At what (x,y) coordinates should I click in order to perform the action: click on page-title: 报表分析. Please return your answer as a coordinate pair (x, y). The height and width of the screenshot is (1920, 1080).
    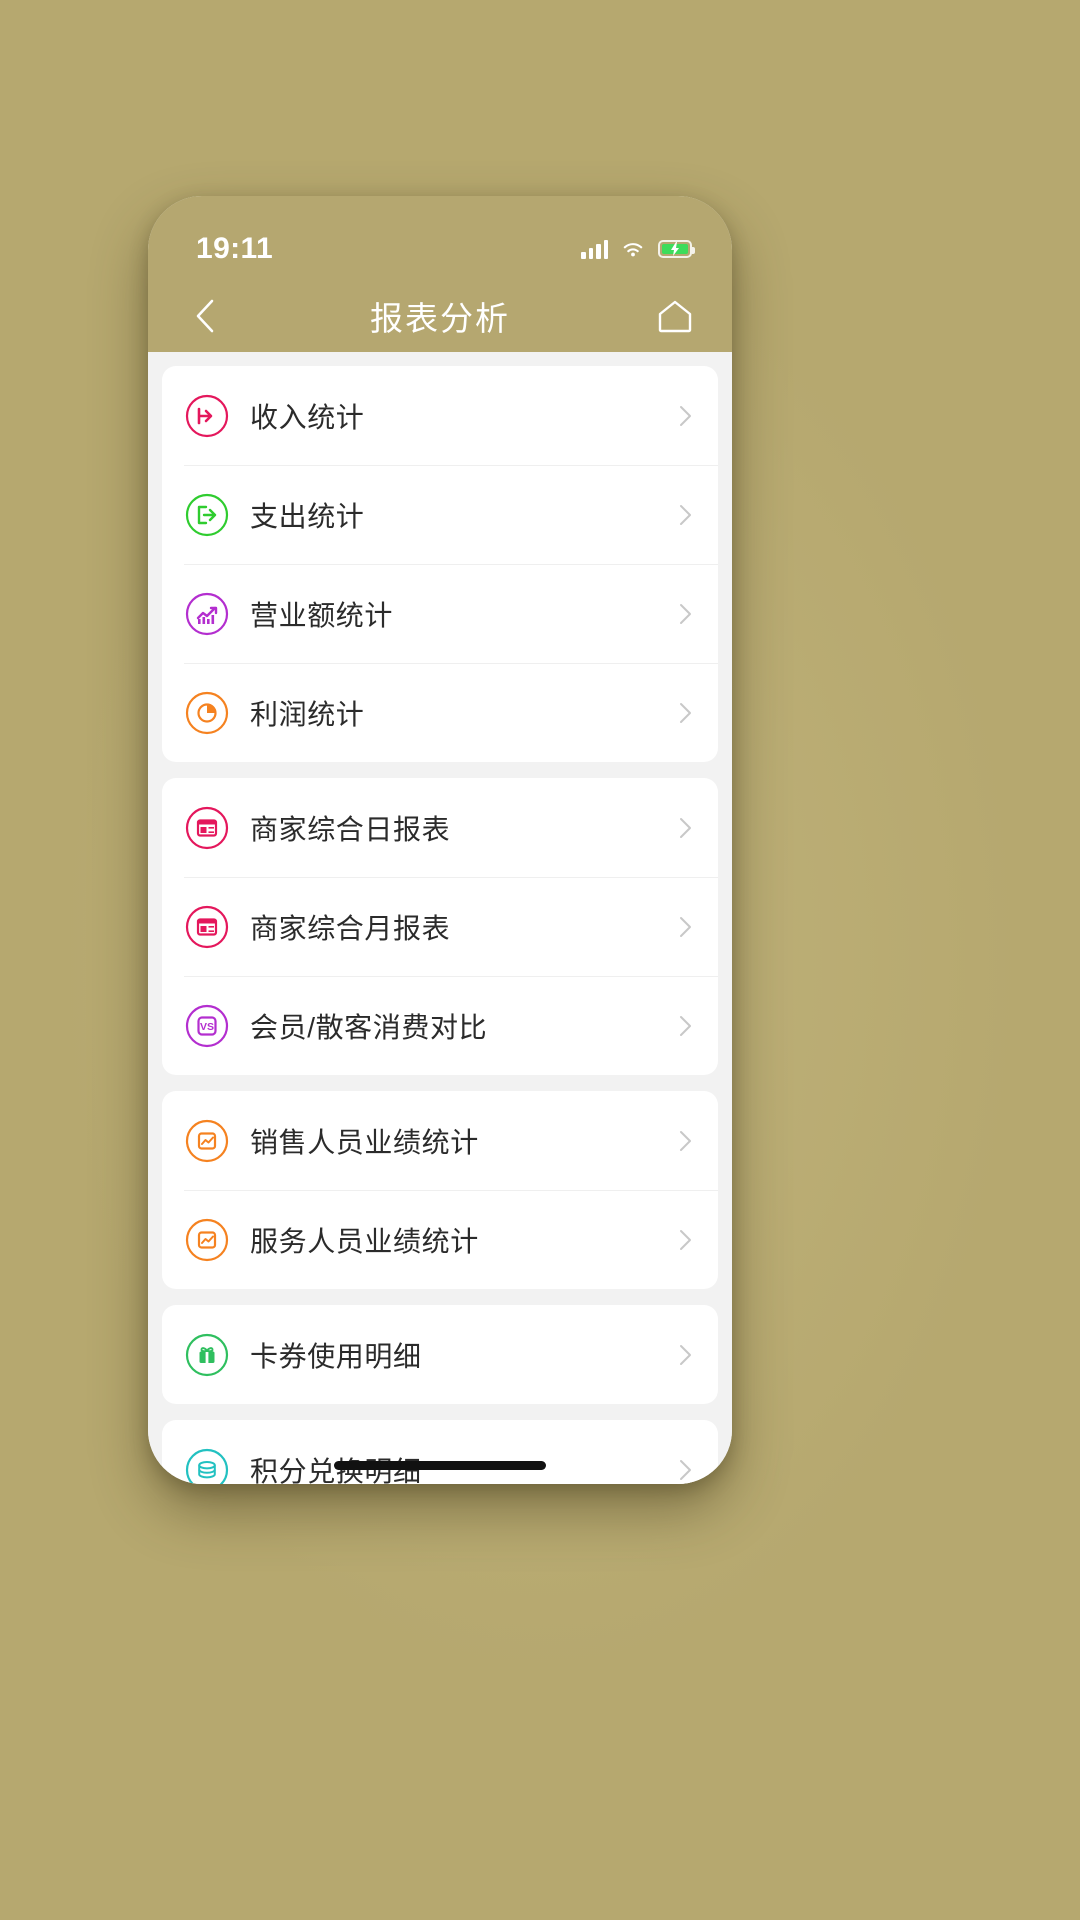
    Looking at the image, I should click on (440, 318).